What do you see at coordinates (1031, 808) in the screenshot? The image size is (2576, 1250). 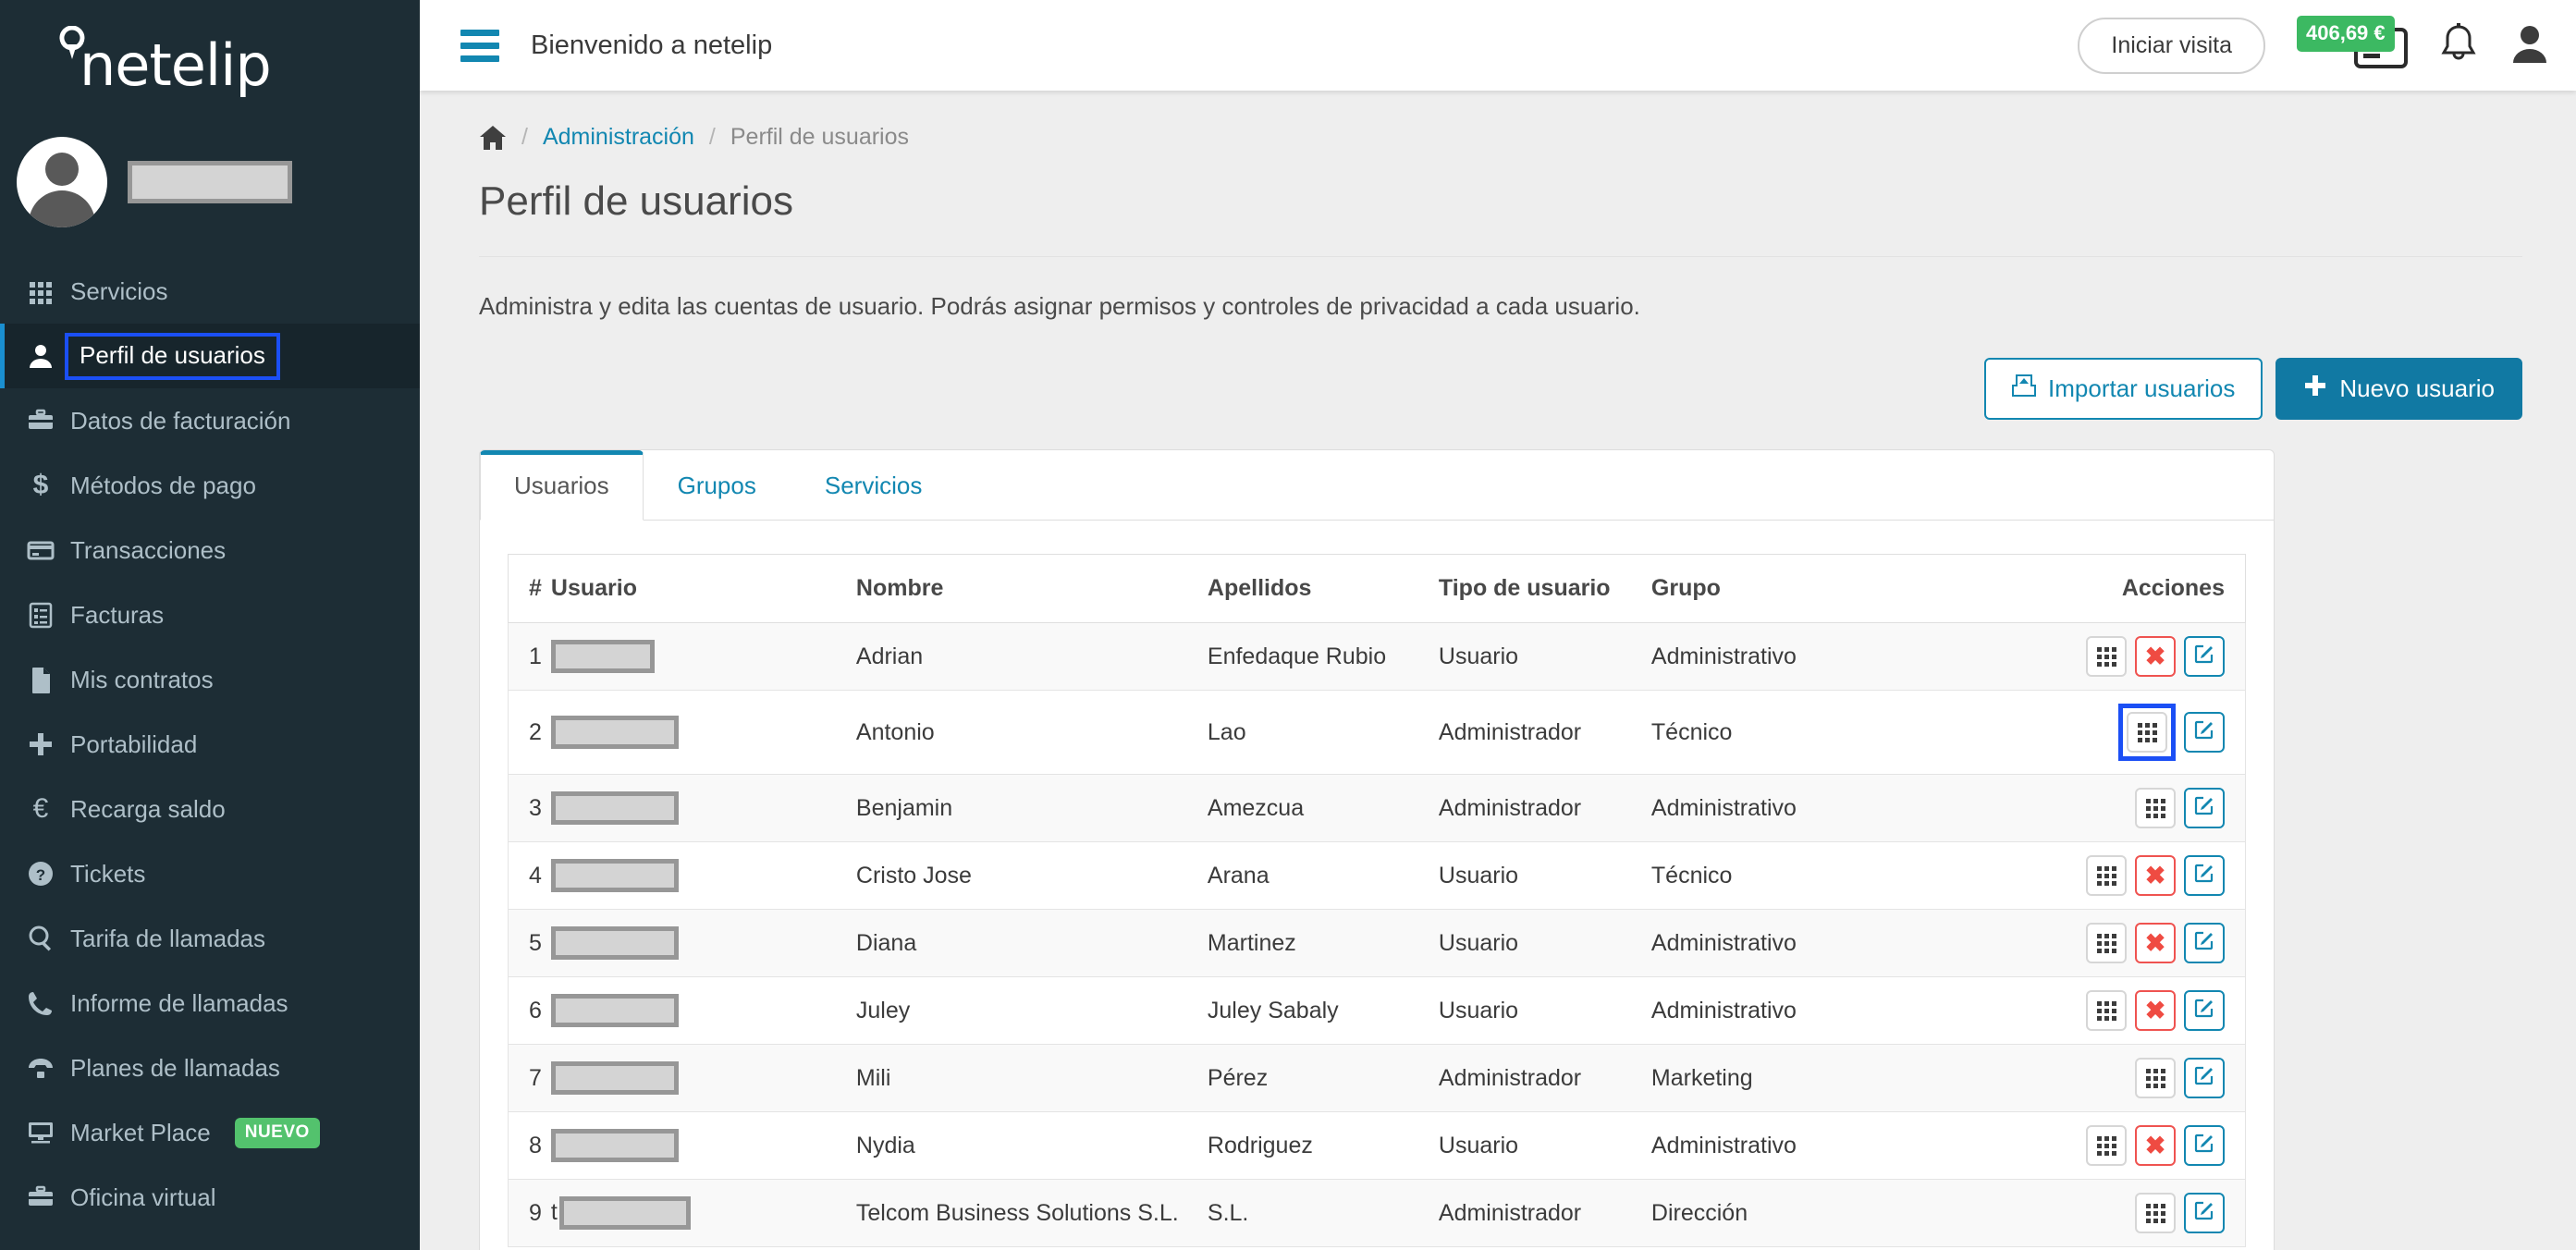 I see `row-nombre: Benjamin` at bounding box center [1031, 808].